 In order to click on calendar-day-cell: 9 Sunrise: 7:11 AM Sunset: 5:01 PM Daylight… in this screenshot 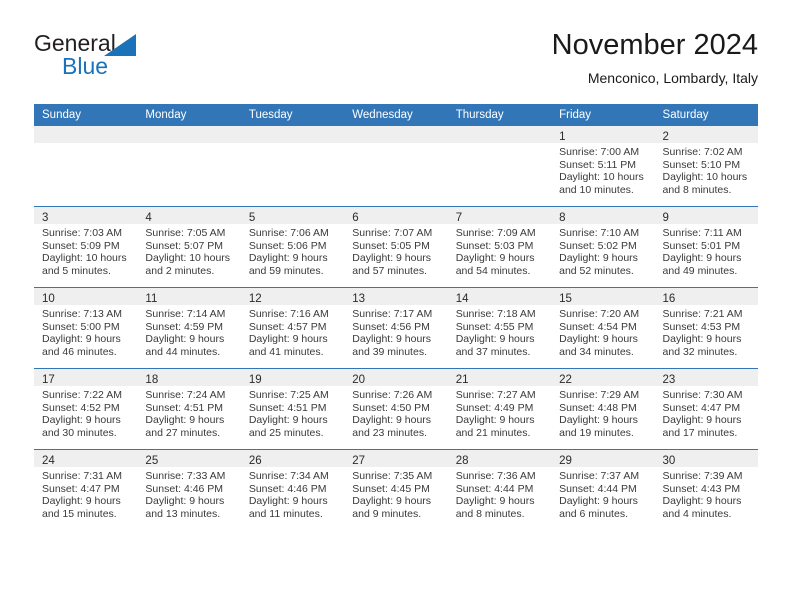, I will do `click(706, 247)`.